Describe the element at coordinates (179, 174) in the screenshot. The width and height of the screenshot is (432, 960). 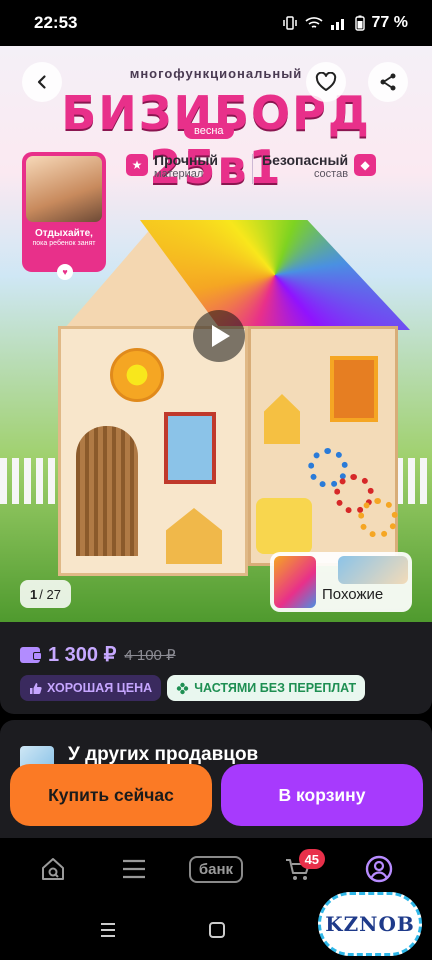
I see `feature-durable-subtitle: материал` at that location.